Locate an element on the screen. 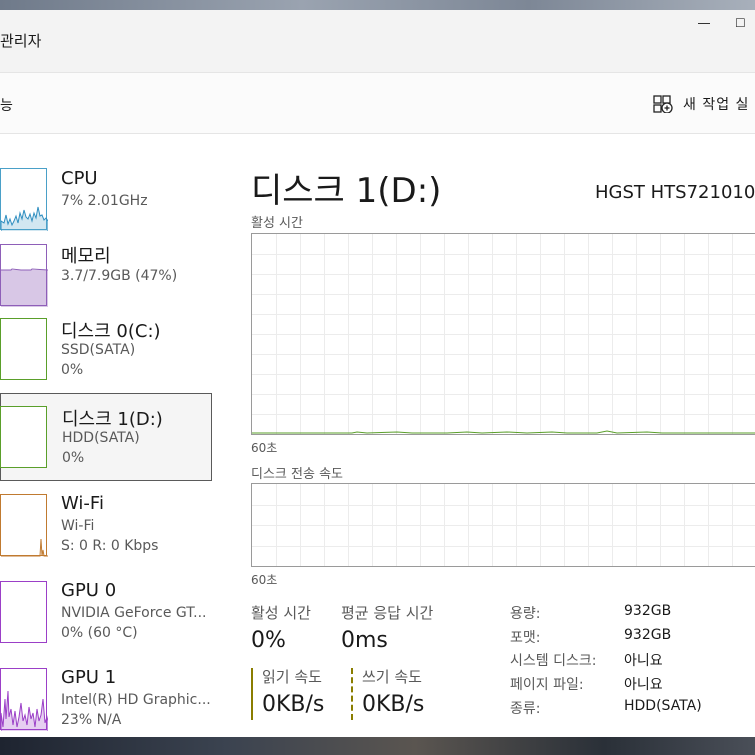 Image resolution: width=755 pixels, height=755 pixels. sidebar-item-label: 메모리 is located at coordinates (86, 256).